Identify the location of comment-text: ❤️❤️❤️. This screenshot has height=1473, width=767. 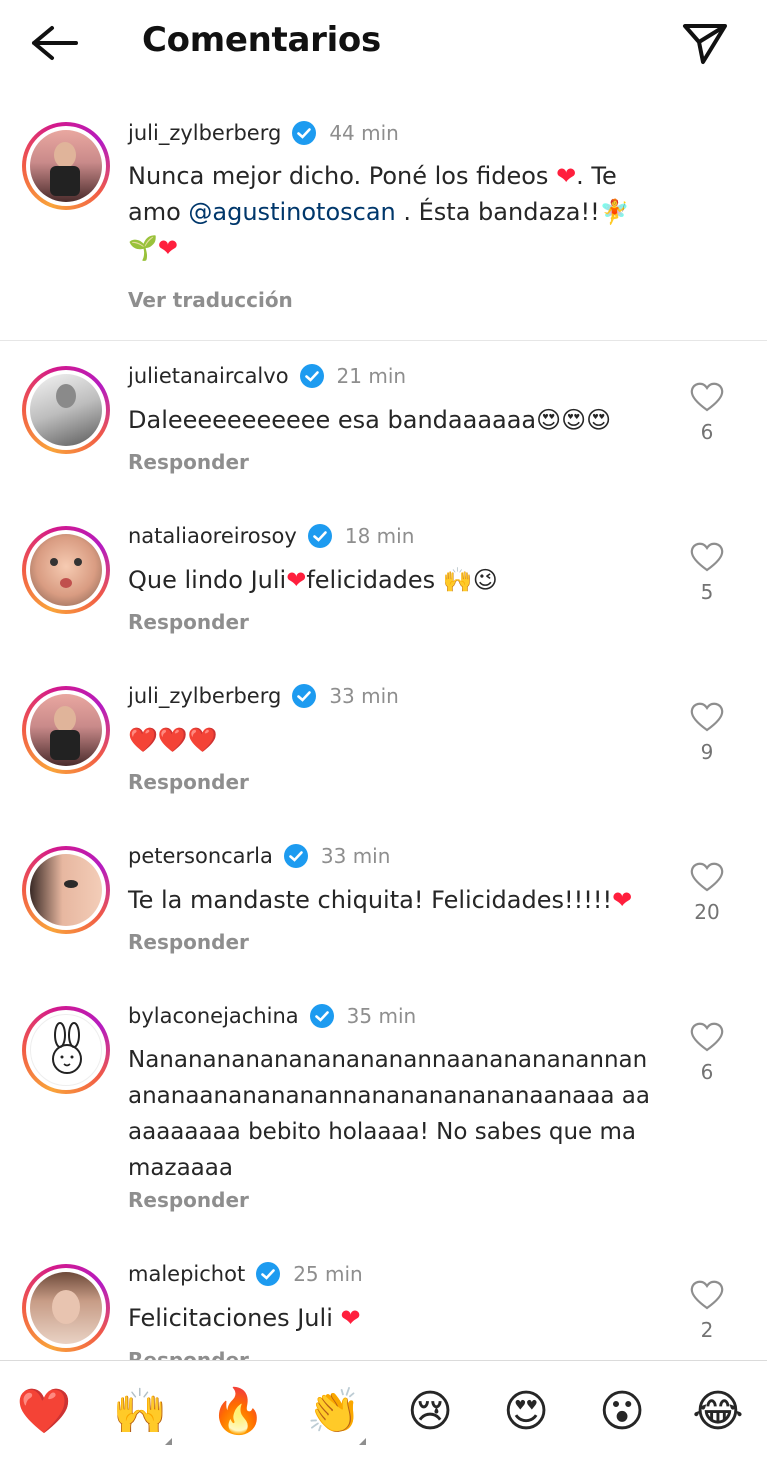
(393, 740).